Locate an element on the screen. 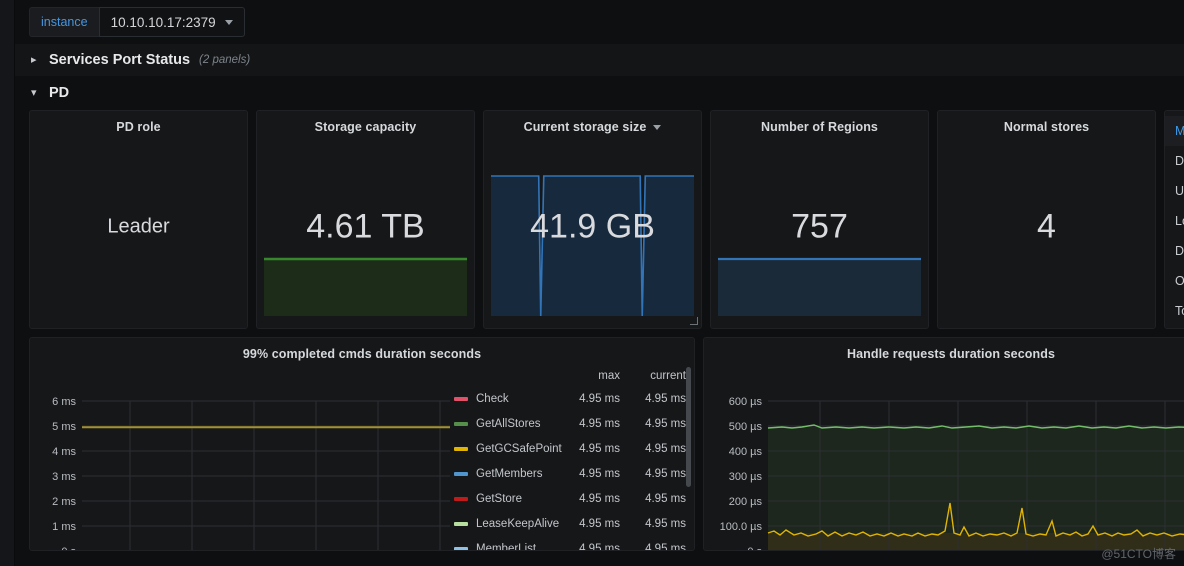 This screenshot has width=1184, height=566. instance-variable-label: instance is located at coordinates (64, 22).